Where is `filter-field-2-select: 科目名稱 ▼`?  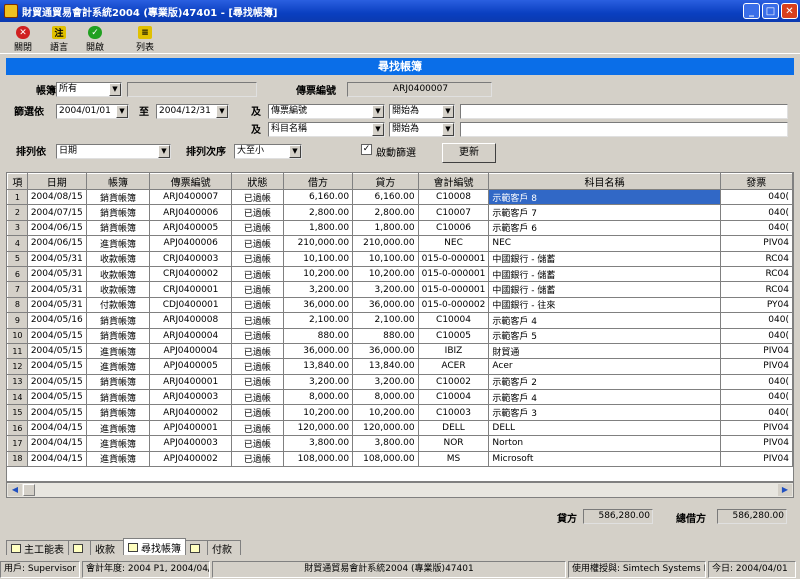
filter-field-2-select: 科目名稱 ▼ is located at coordinates (326, 129).